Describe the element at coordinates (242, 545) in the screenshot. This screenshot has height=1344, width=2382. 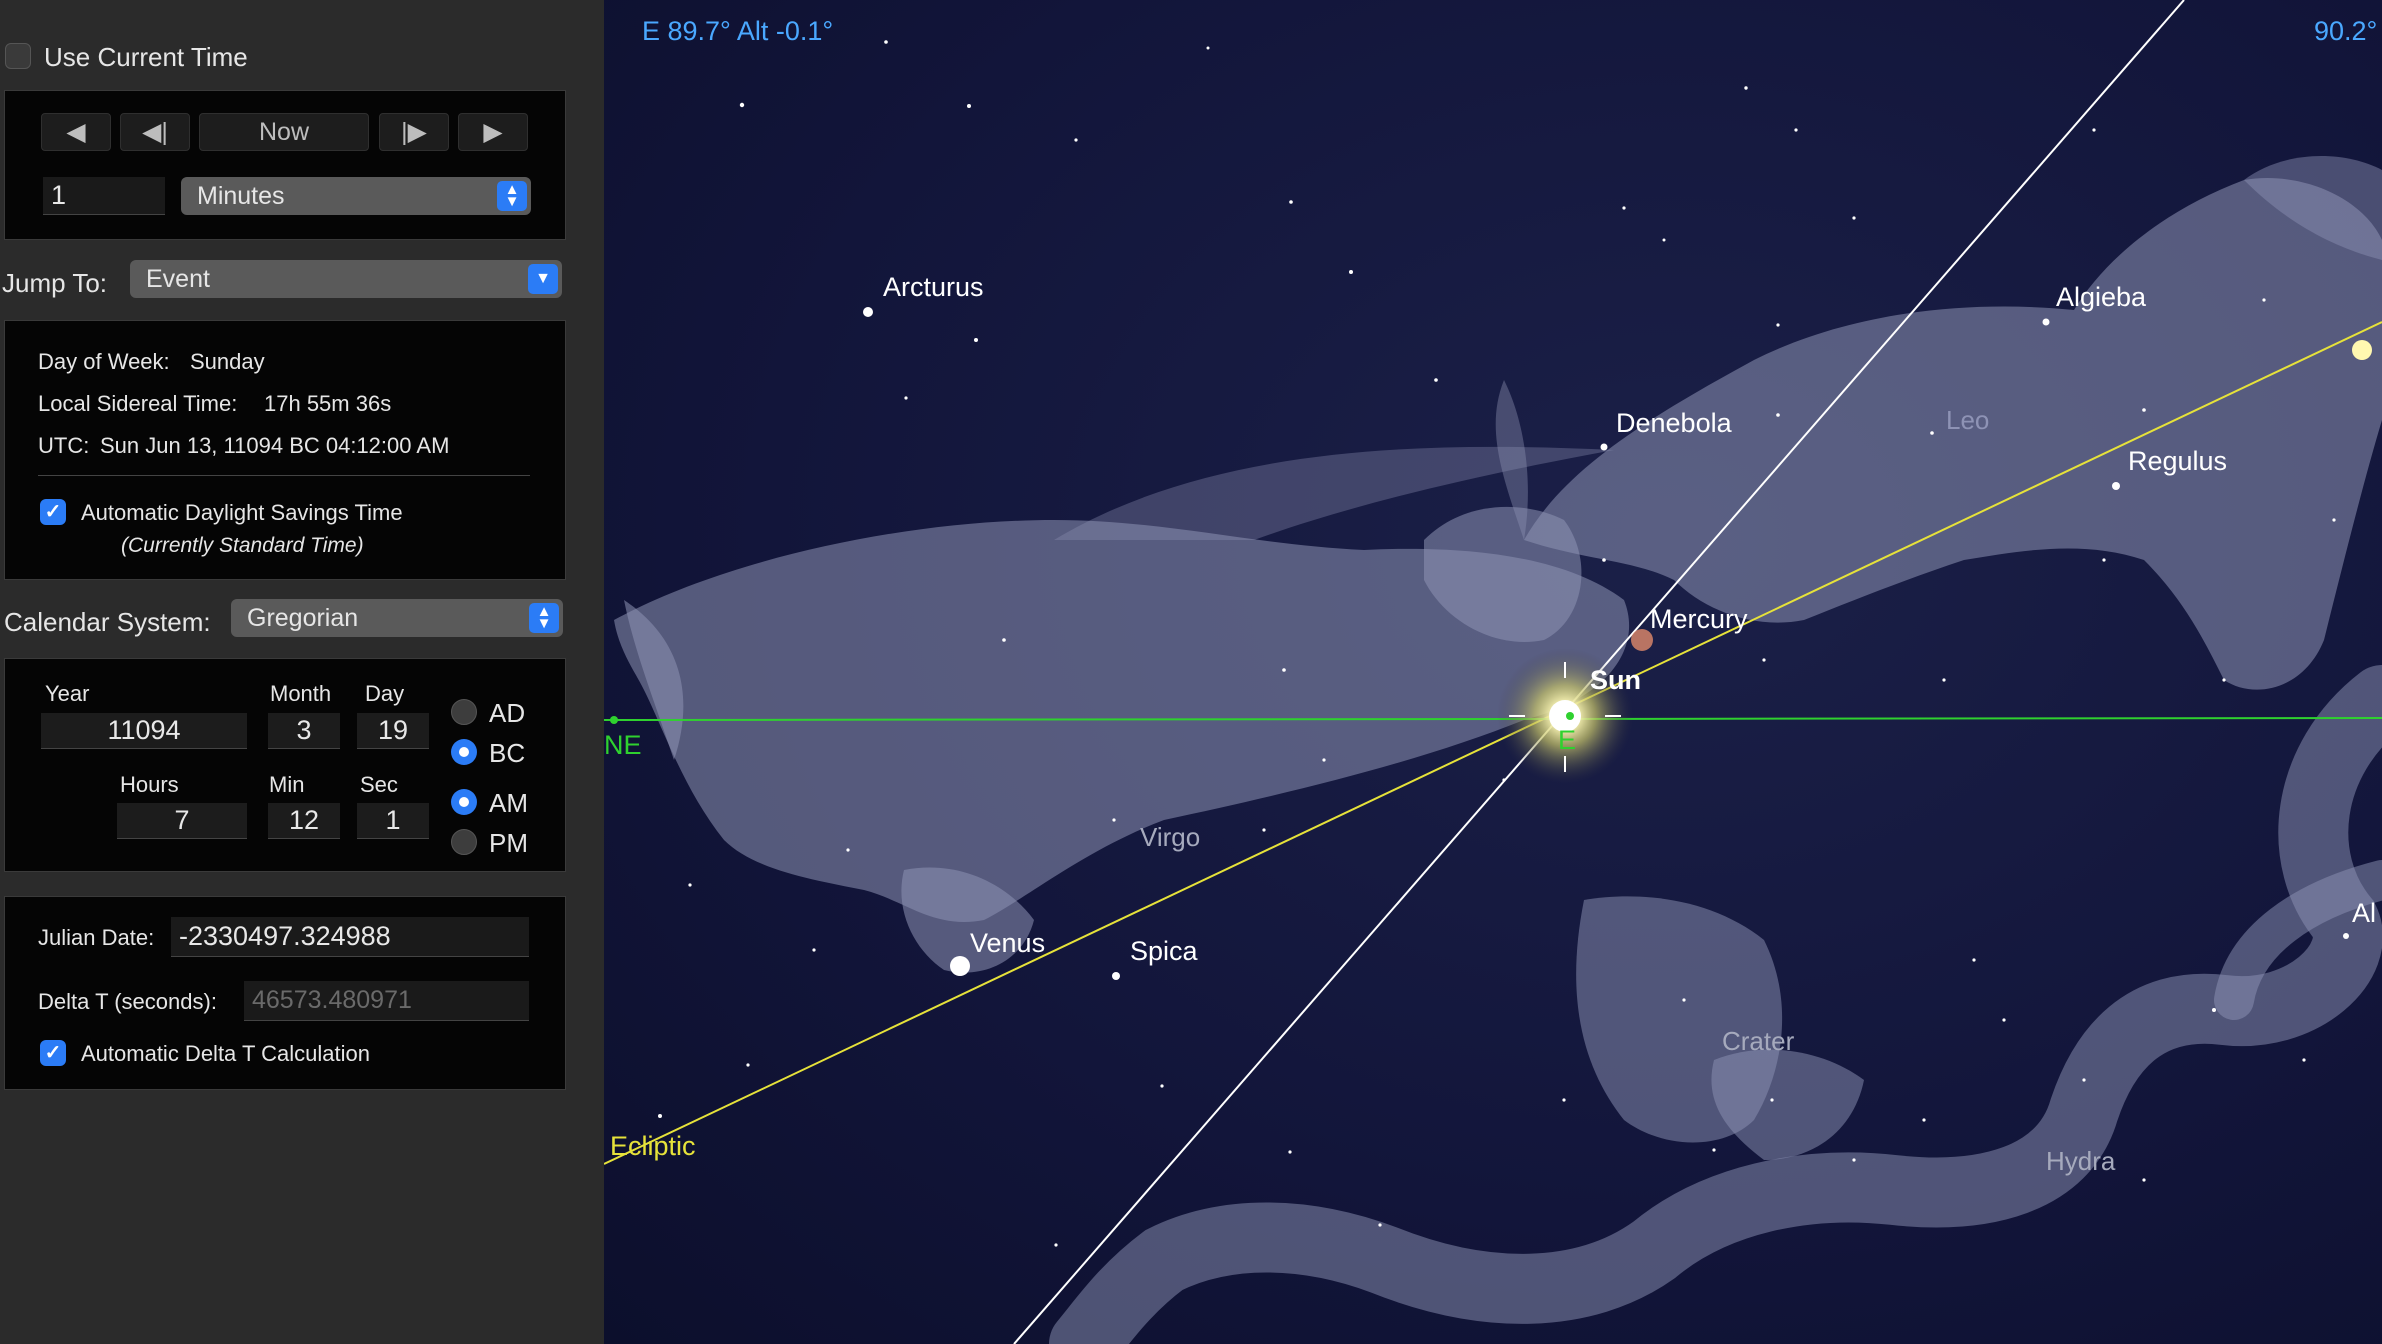
I see `dst-status: (Currently Standard Time)` at that location.